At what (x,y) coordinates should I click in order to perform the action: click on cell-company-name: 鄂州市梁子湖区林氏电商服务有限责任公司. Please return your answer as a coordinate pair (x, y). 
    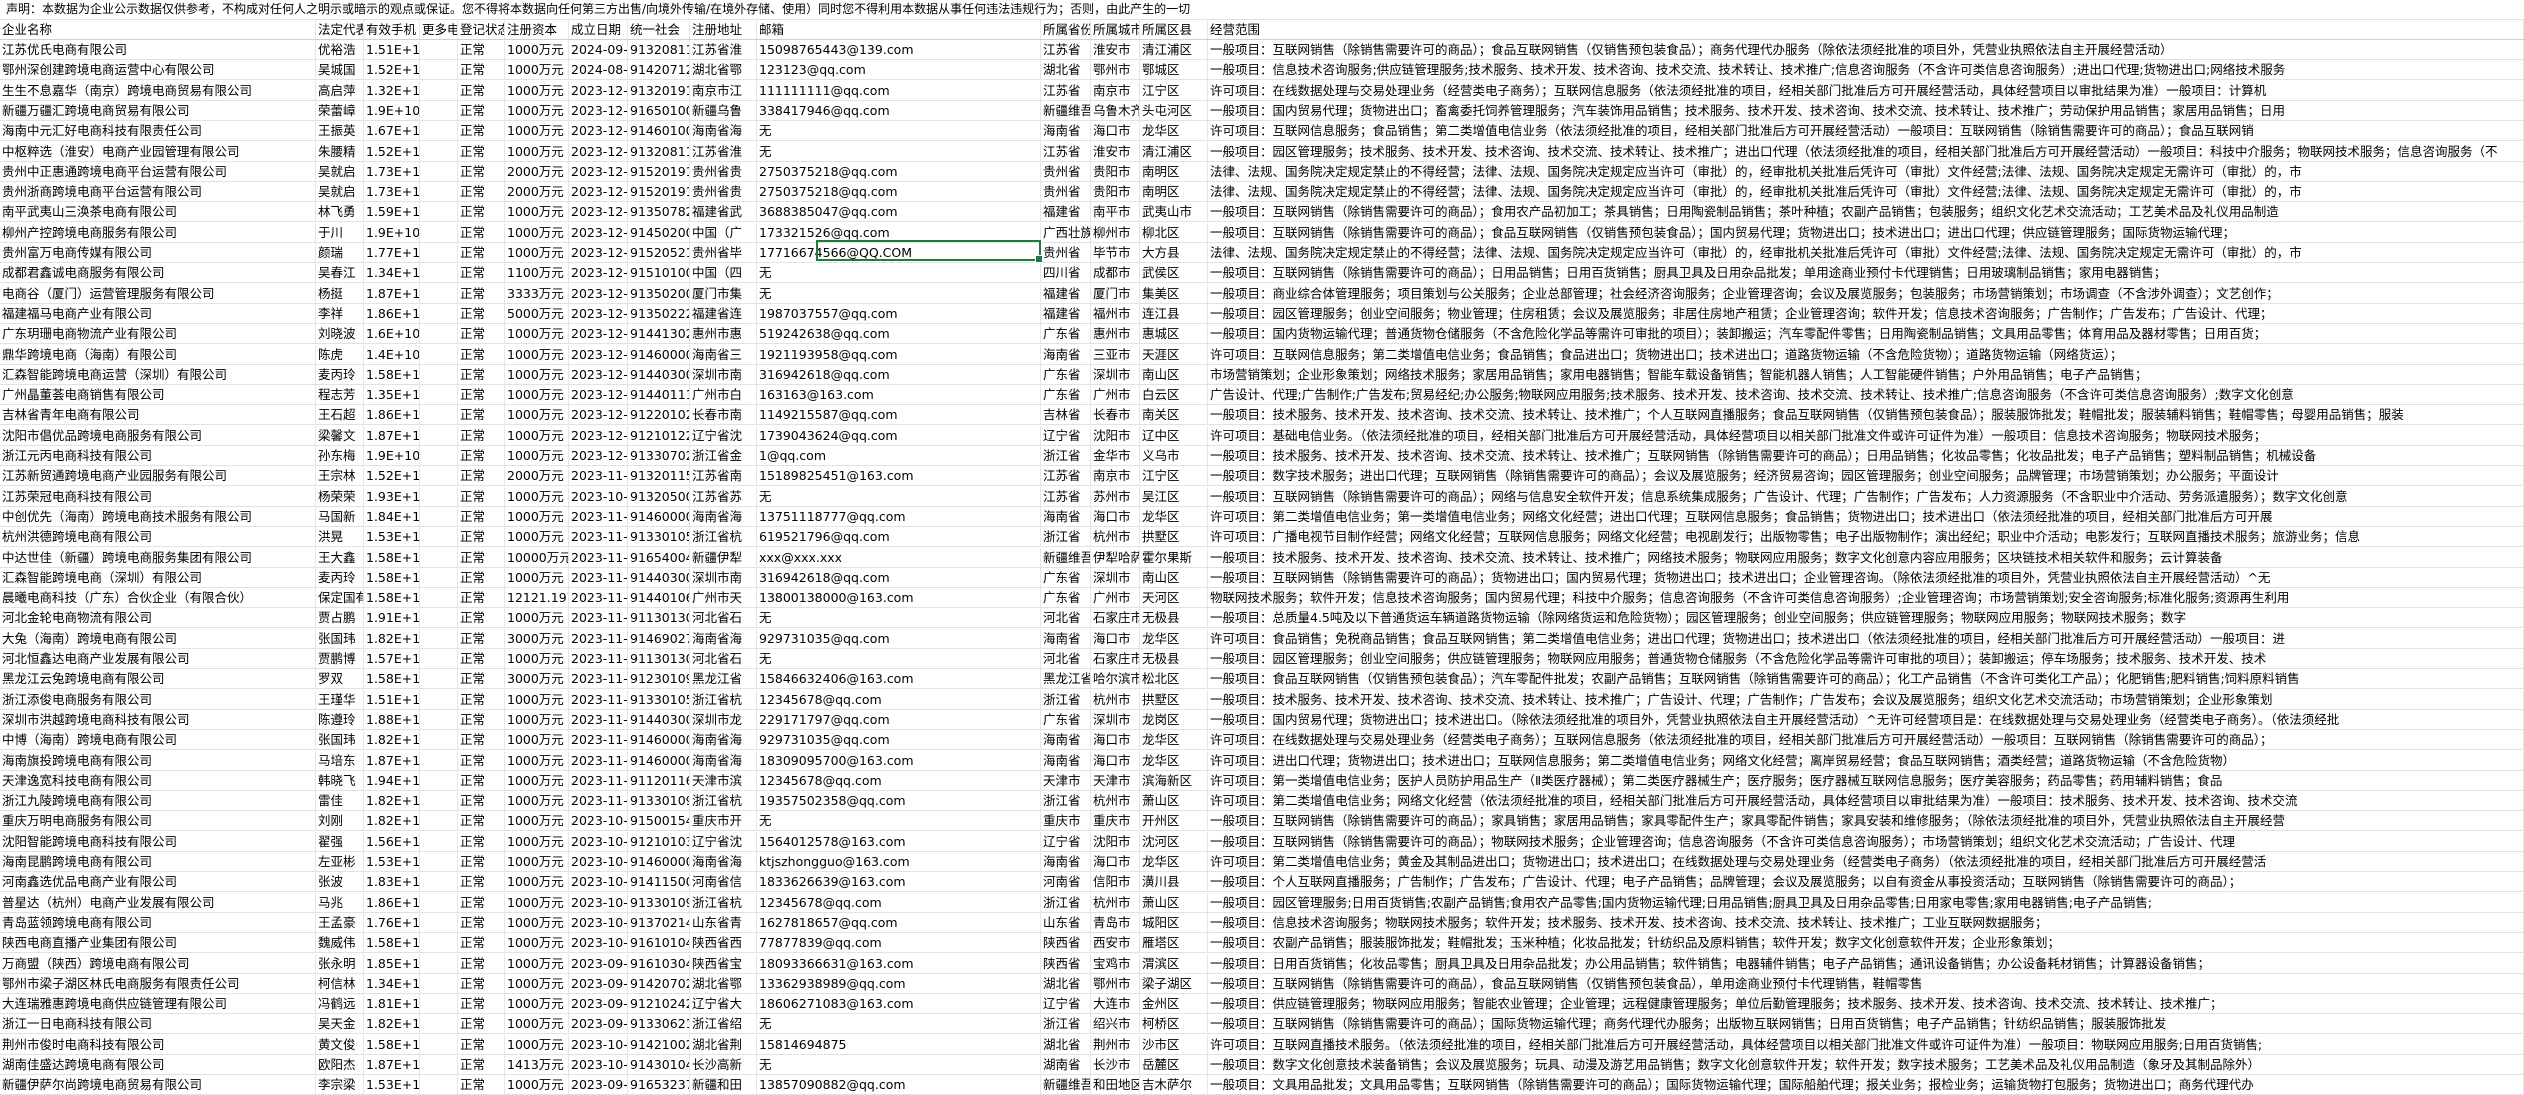
    Looking at the image, I should click on (158, 983).